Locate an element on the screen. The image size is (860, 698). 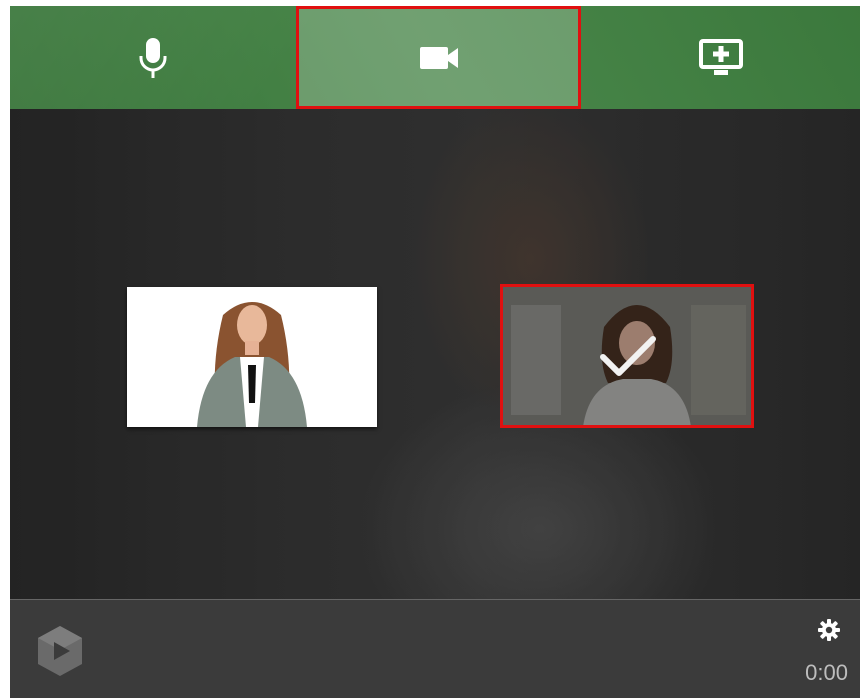
tab-camera is located at coordinates (438, 57).